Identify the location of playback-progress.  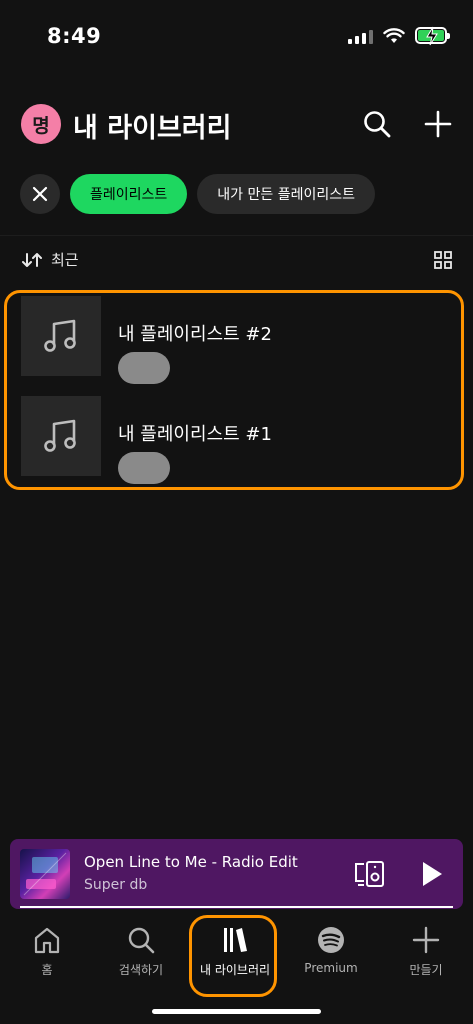
(236, 907).